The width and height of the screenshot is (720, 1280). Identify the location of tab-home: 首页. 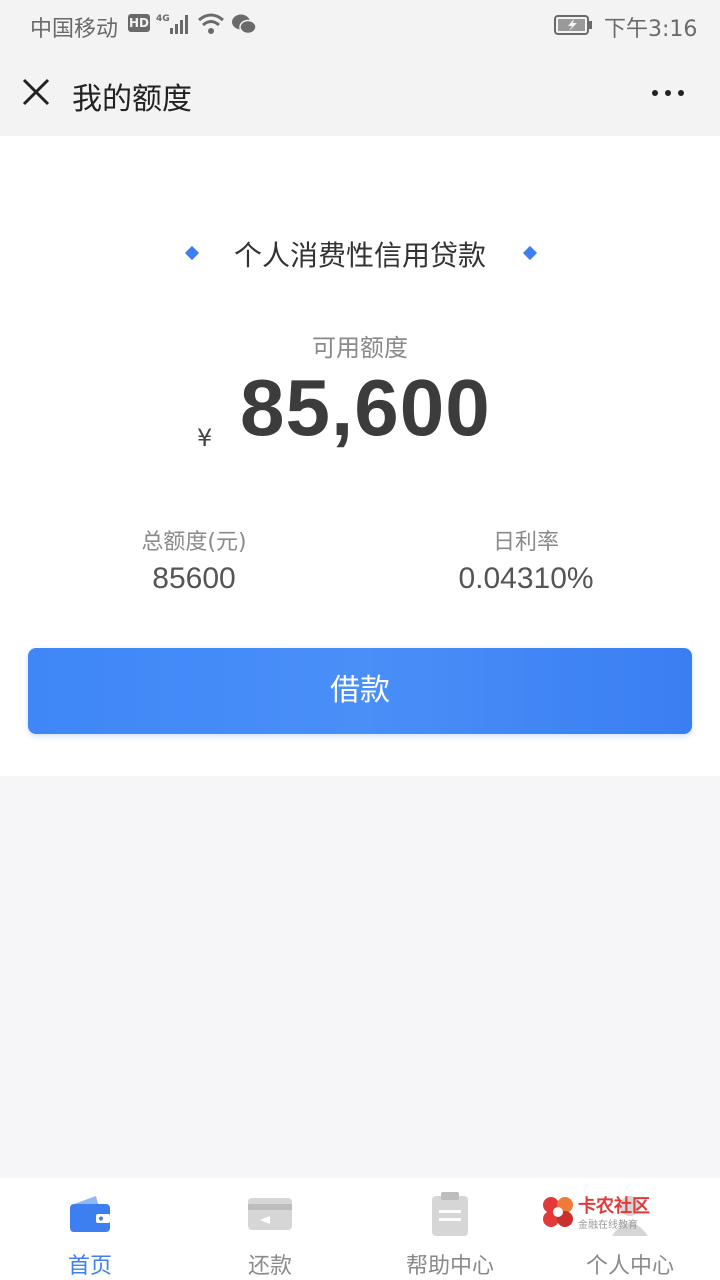
(90, 1229).